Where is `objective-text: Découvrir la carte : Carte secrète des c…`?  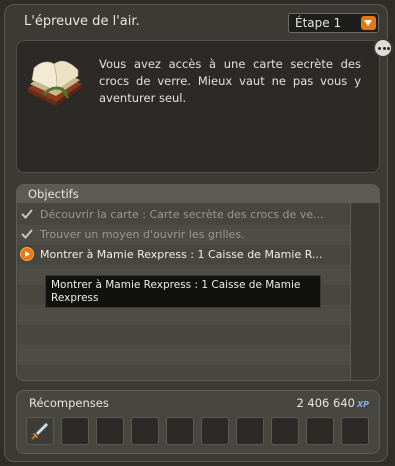
objective-text: Découvrir la carte : Carte secrète des c… is located at coordinates (182, 214).